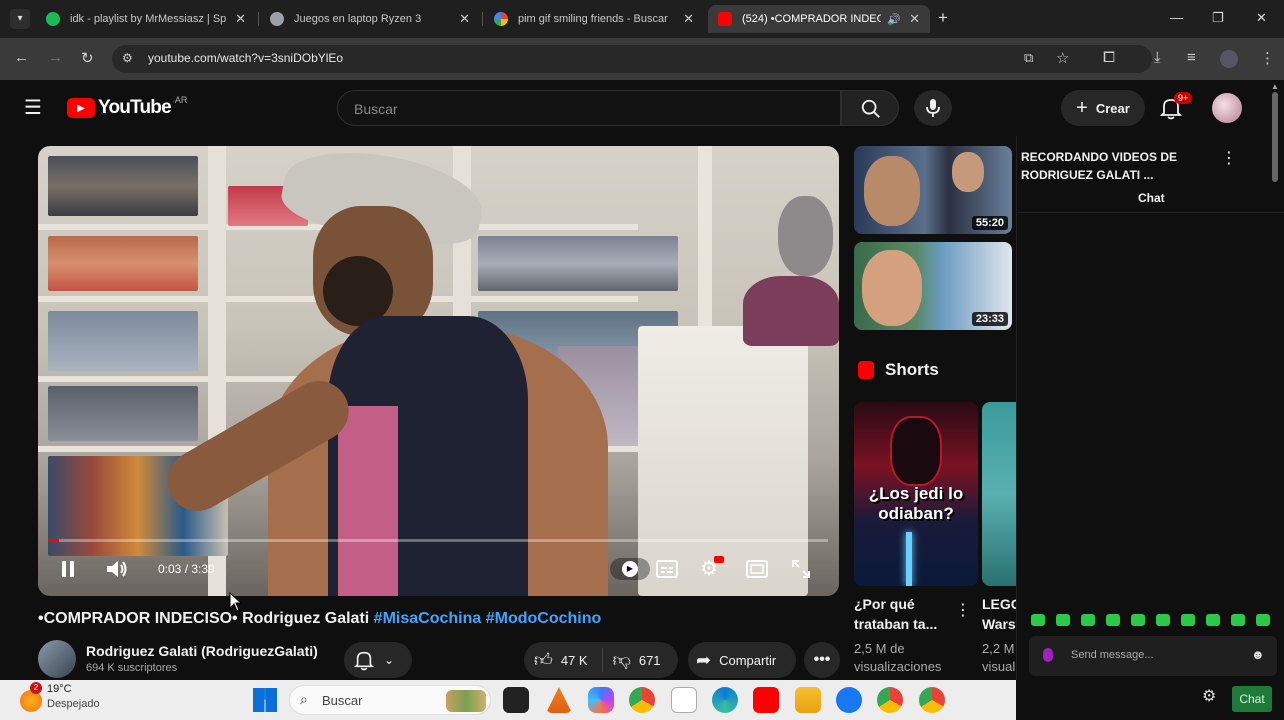  I want to click on browser-tab-google: pim gif smiling friends - Buscar ✕, so click(594, 19).